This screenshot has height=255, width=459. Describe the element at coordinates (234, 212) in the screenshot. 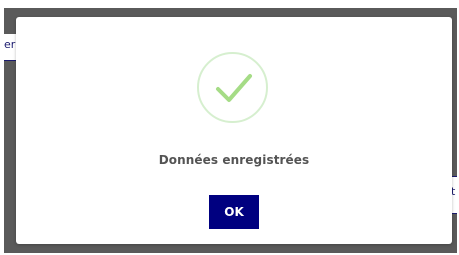

I see `ok-button: OK` at that location.